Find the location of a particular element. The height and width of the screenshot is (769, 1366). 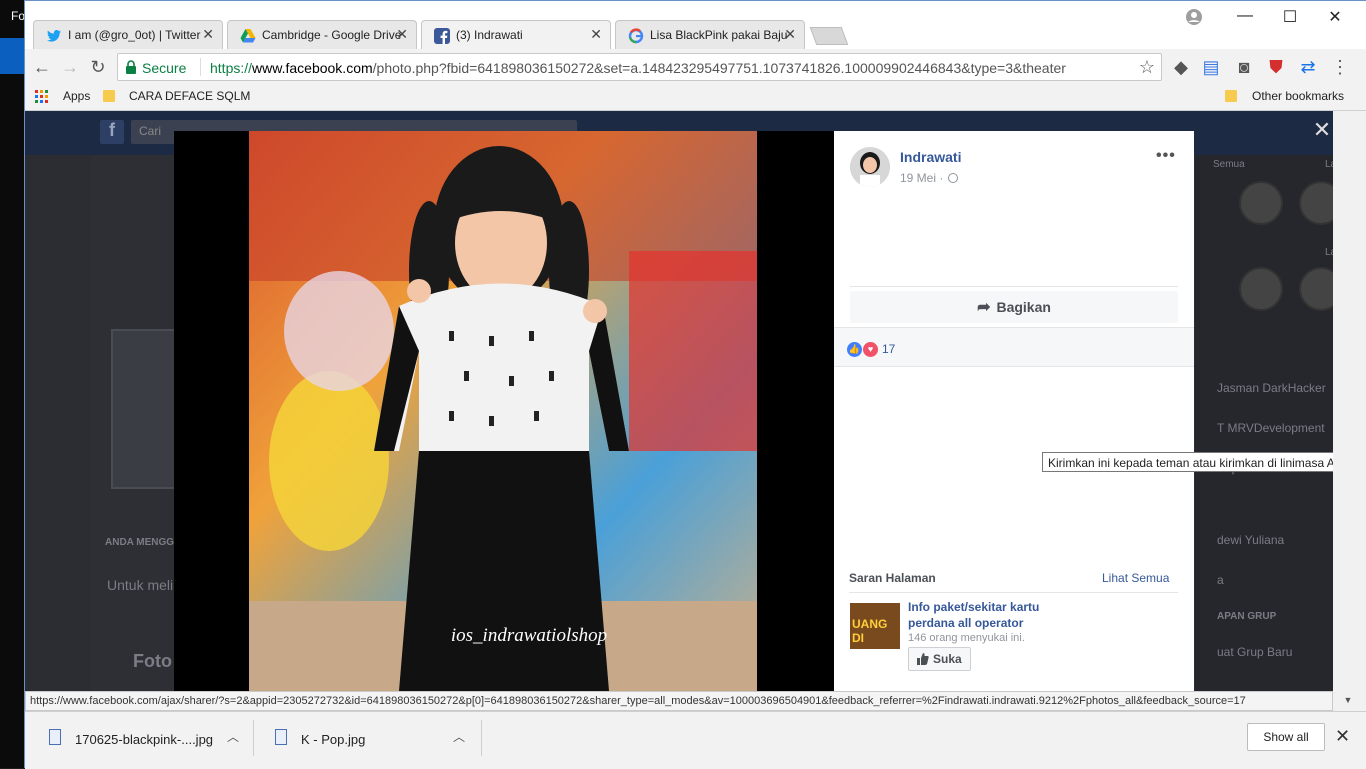

extension-cube-icon: ◆ is located at coordinates (1181, 67).